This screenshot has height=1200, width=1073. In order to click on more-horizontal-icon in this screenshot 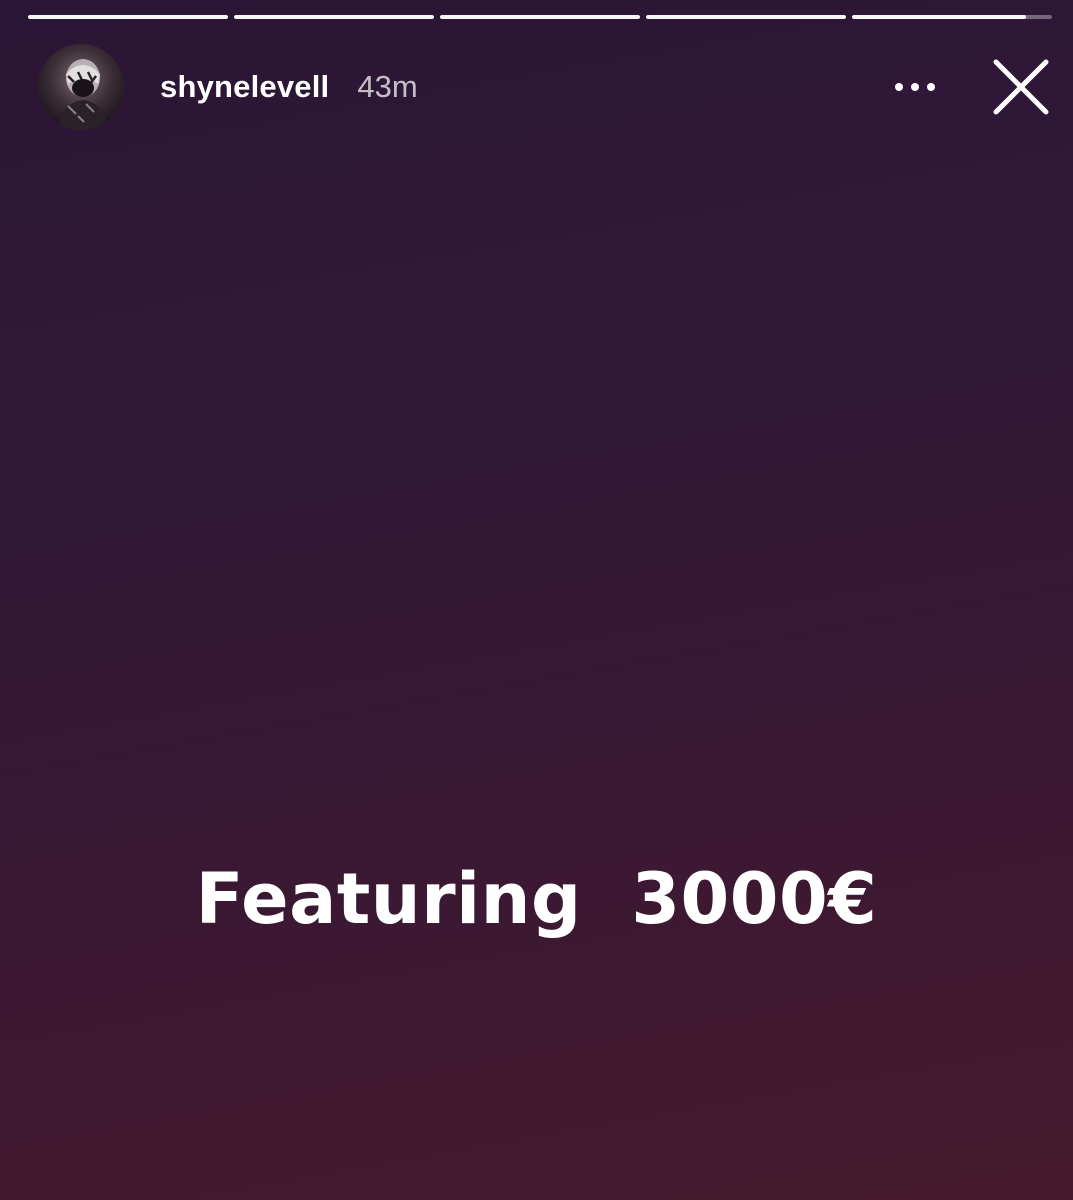, I will do `click(915, 87)`.